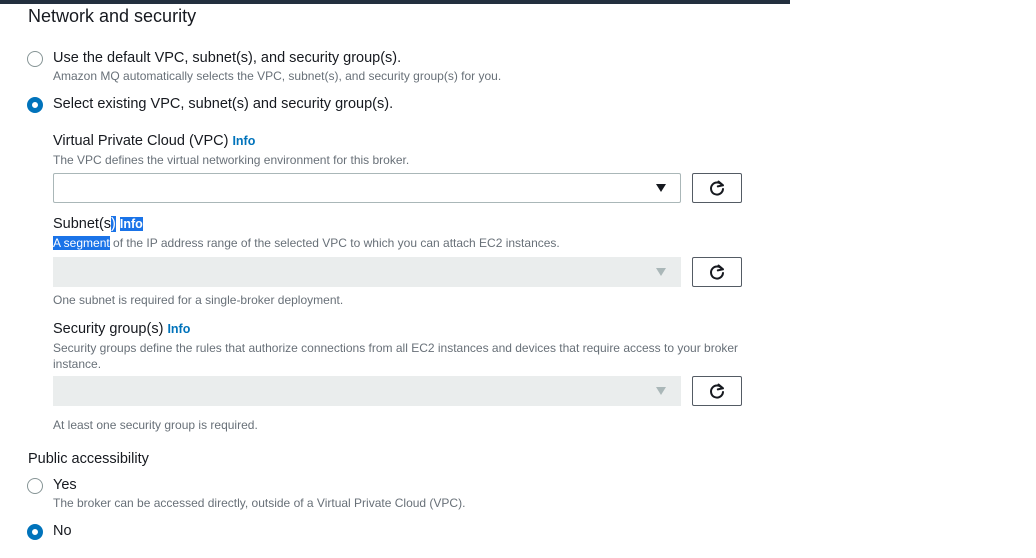 This screenshot has width=1036, height=558. Describe the element at coordinates (367, 272) in the screenshot. I see `subnet-select` at that location.